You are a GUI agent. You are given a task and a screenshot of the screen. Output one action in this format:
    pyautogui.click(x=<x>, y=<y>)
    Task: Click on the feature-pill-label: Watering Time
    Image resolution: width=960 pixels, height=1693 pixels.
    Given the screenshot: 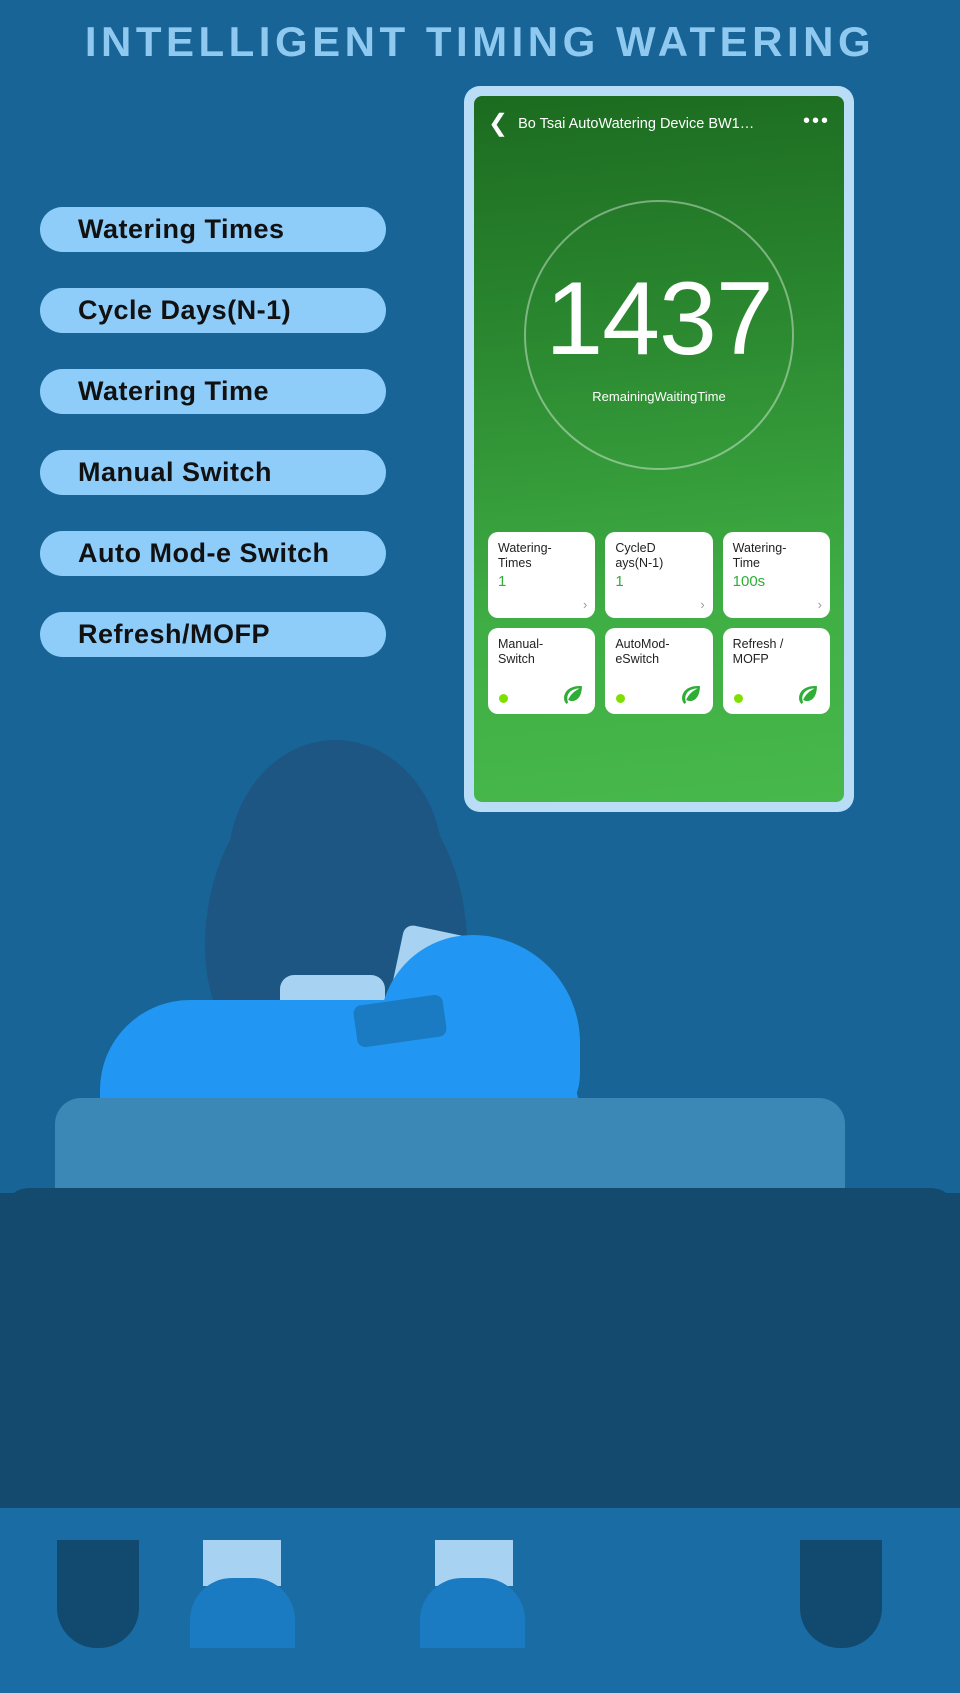 What is the action you would take?
    pyautogui.click(x=174, y=391)
    